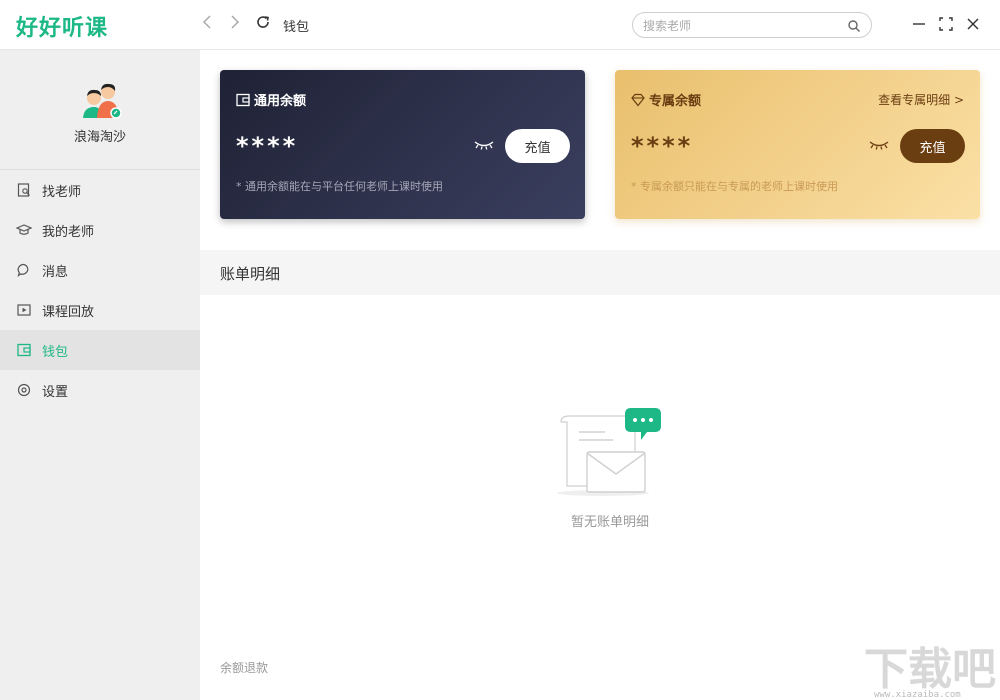  I want to click on page-title: 钱包, so click(296, 27).